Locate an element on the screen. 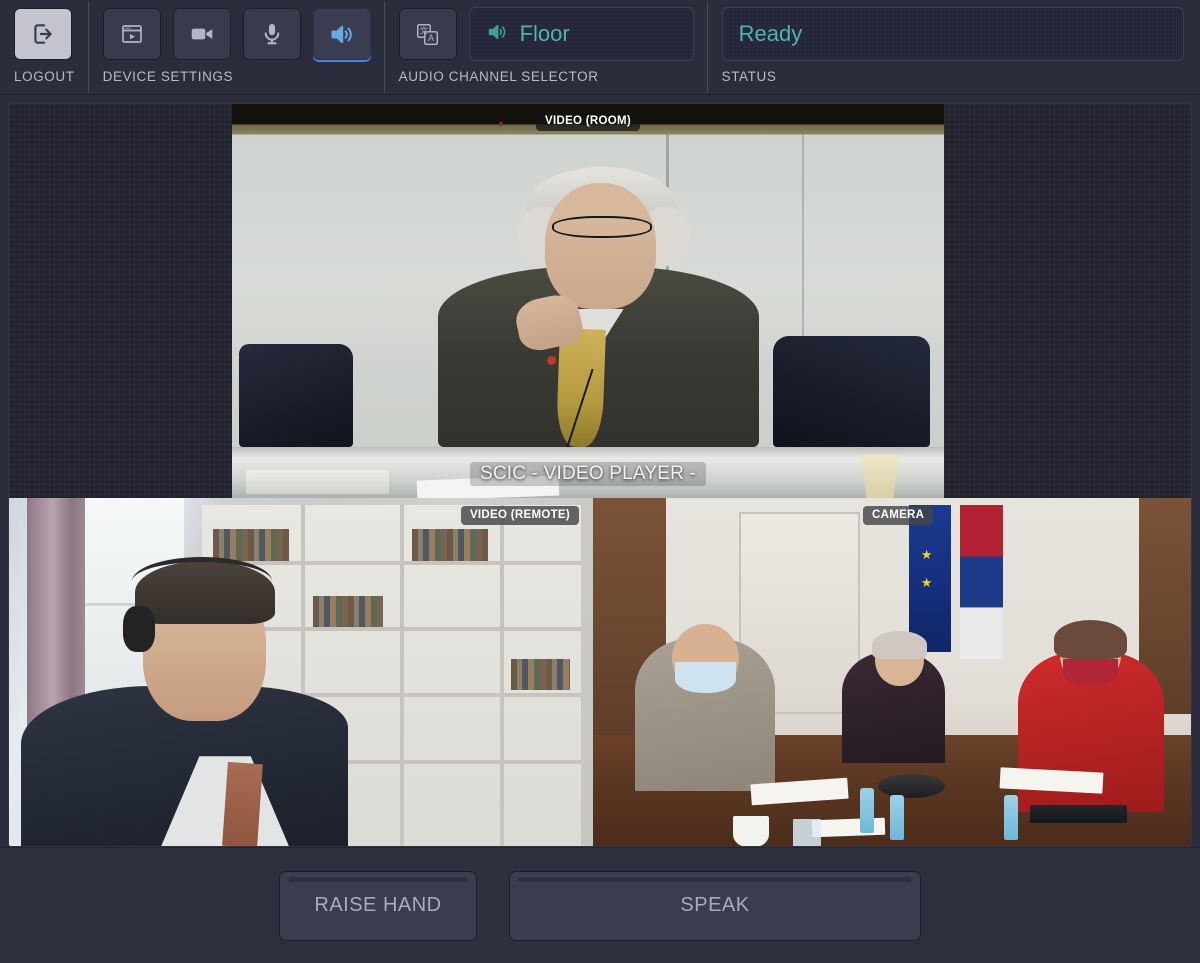  headset-band is located at coordinates (201, 581).